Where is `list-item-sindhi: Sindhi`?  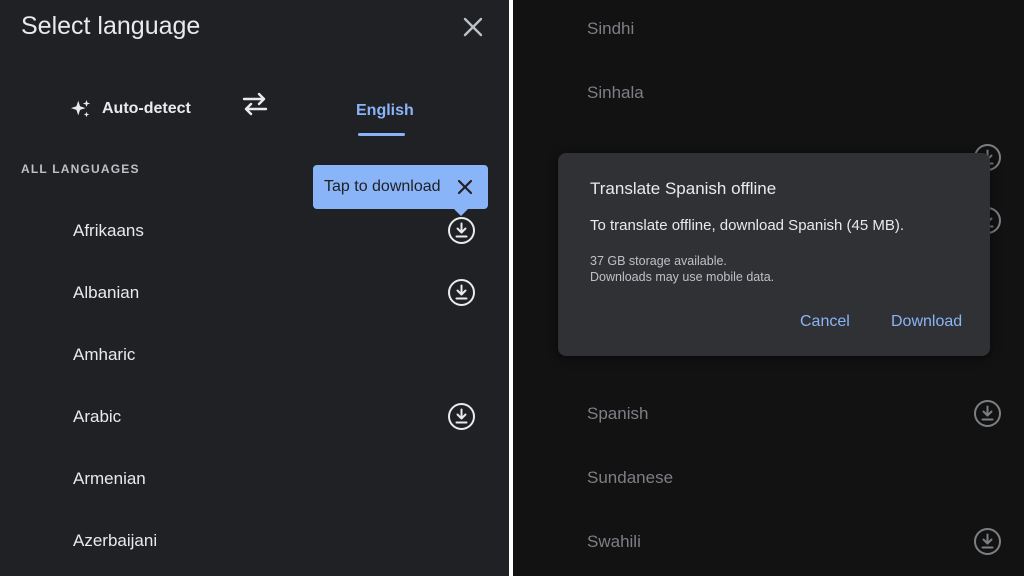
list-item-sindhi: Sindhi is located at coordinates (610, 29).